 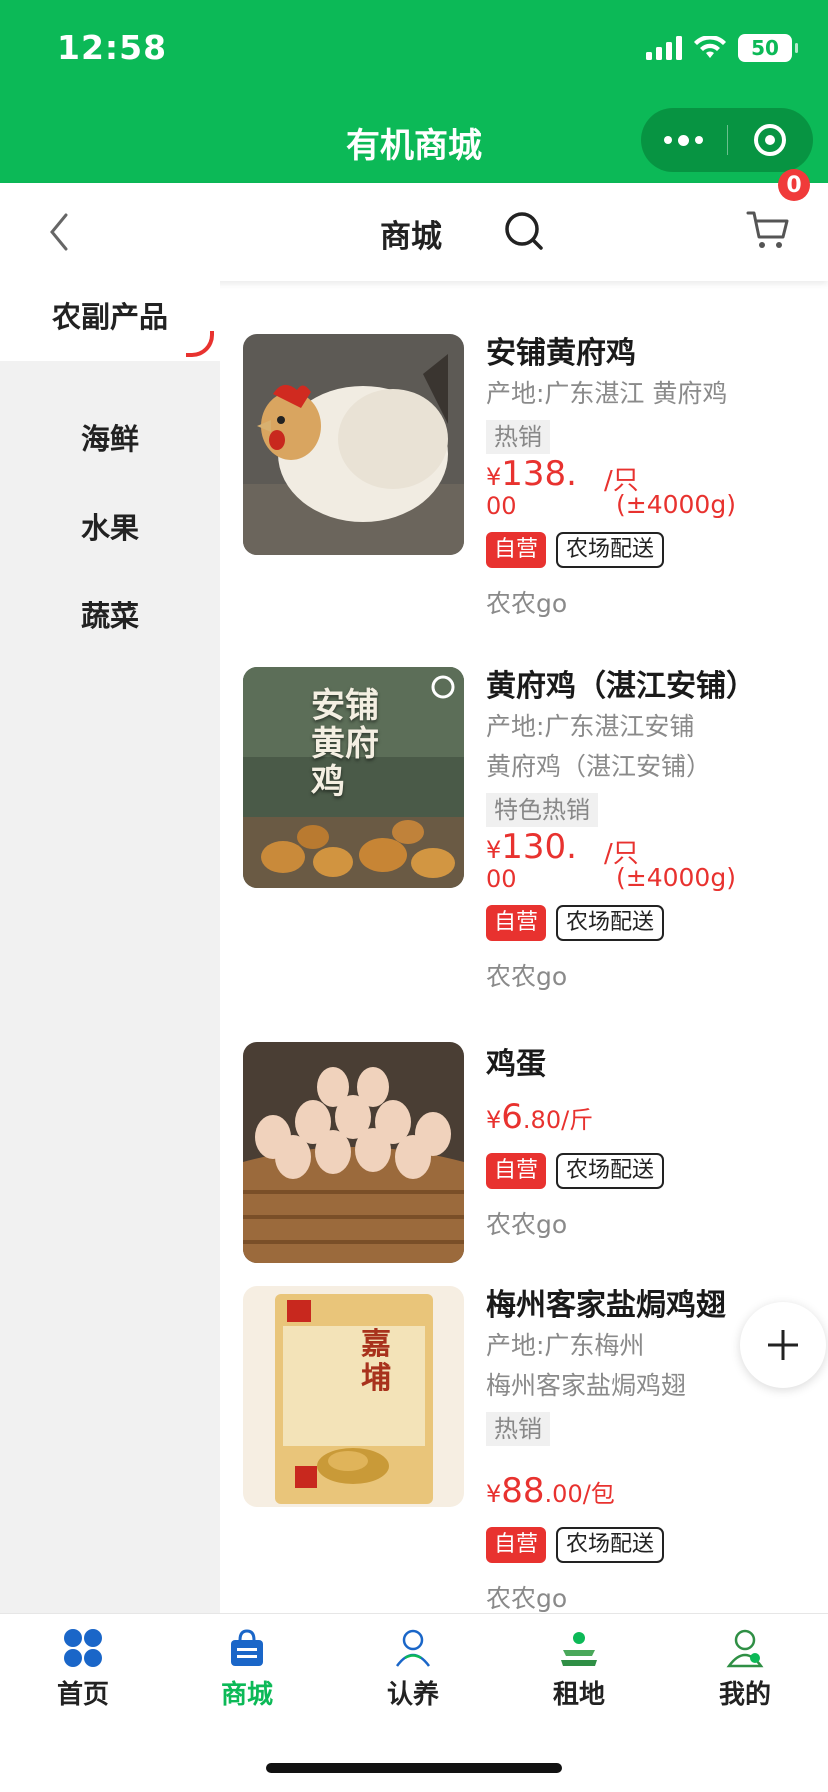 I want to click on search-icon, so click(x=524, y=231).